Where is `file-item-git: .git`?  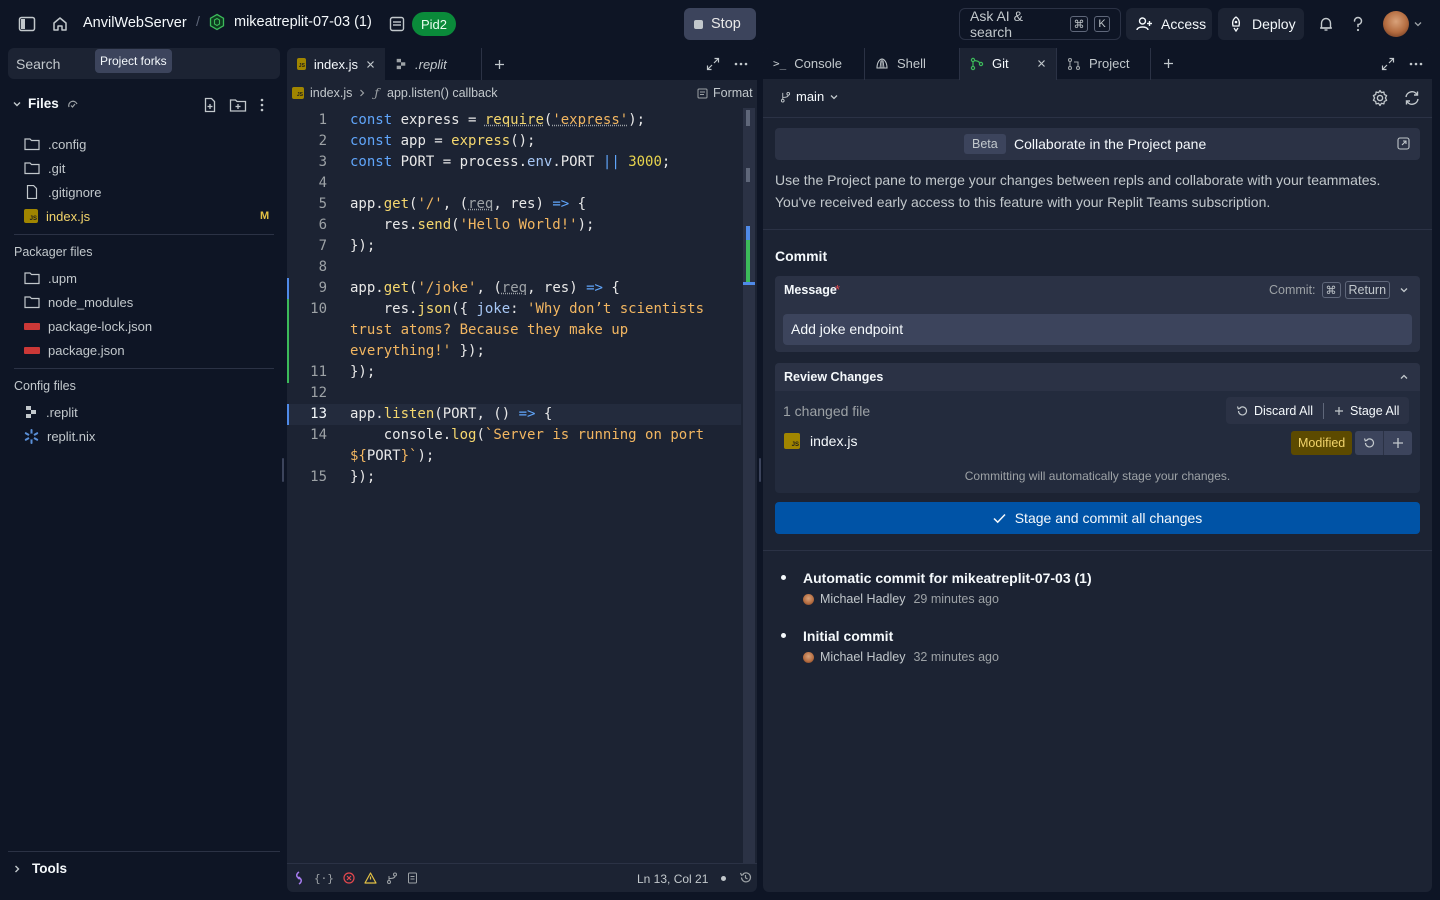
file-item-git: .git is located at coordinates (144, 168).